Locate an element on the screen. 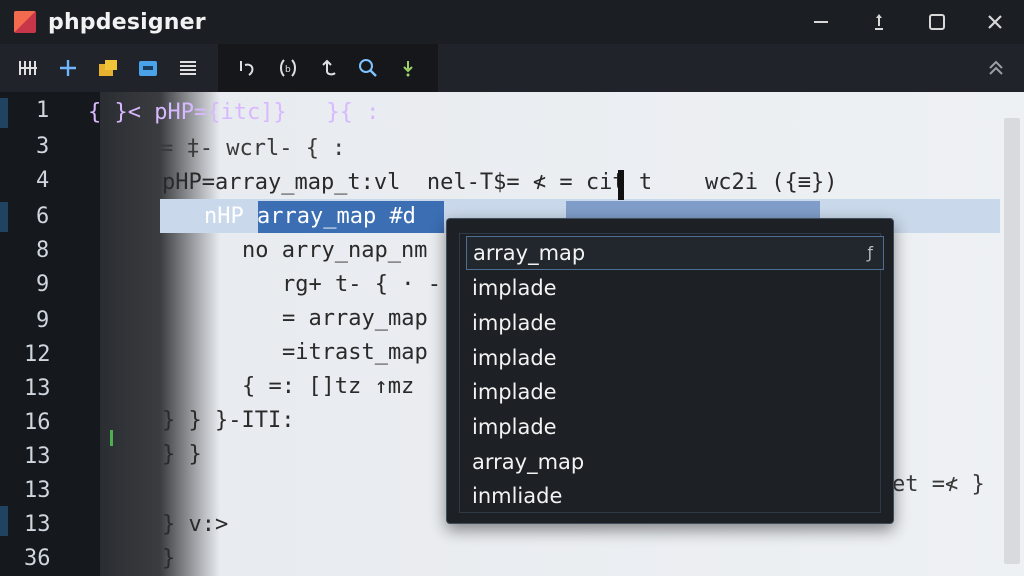 This screenshot has height=576, width=1024. minimize-icon is located at coordinates (821, 22).